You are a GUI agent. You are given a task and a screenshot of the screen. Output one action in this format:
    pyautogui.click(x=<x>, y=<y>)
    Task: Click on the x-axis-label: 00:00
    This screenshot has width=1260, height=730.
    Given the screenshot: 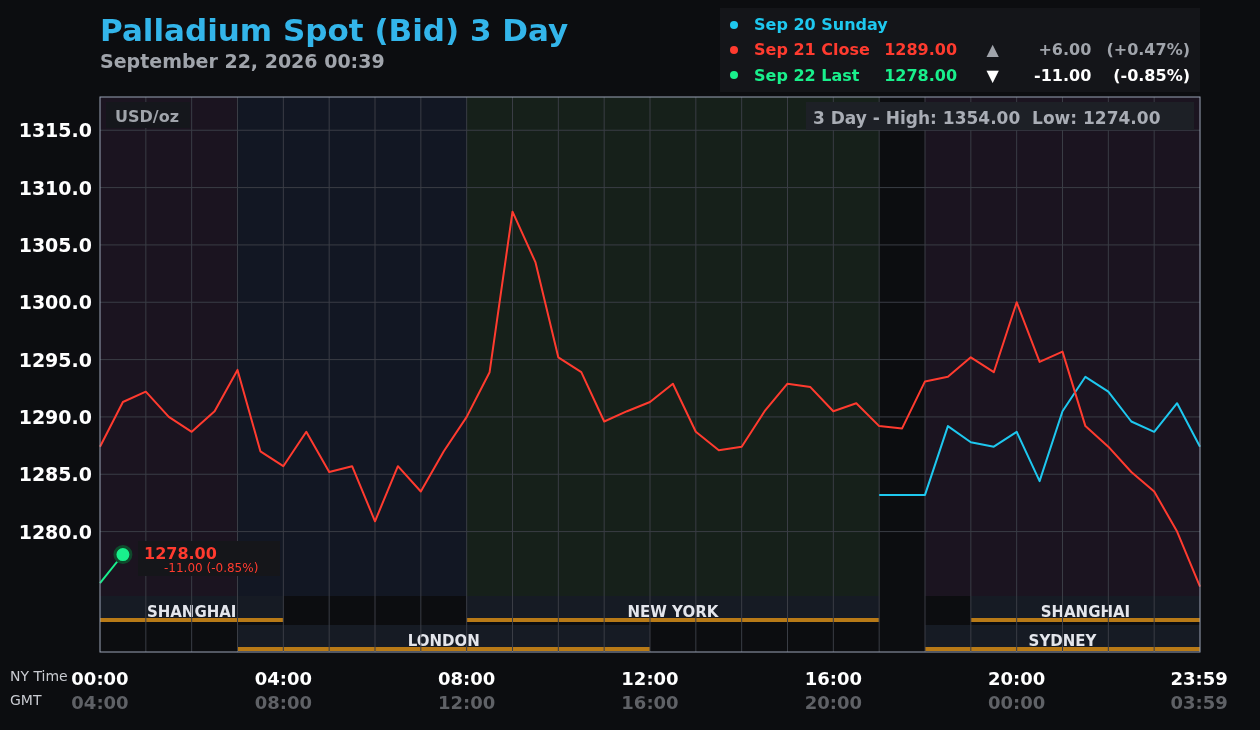 What is the action you would take?
    pyautogui.click(x=100, y=678)
    